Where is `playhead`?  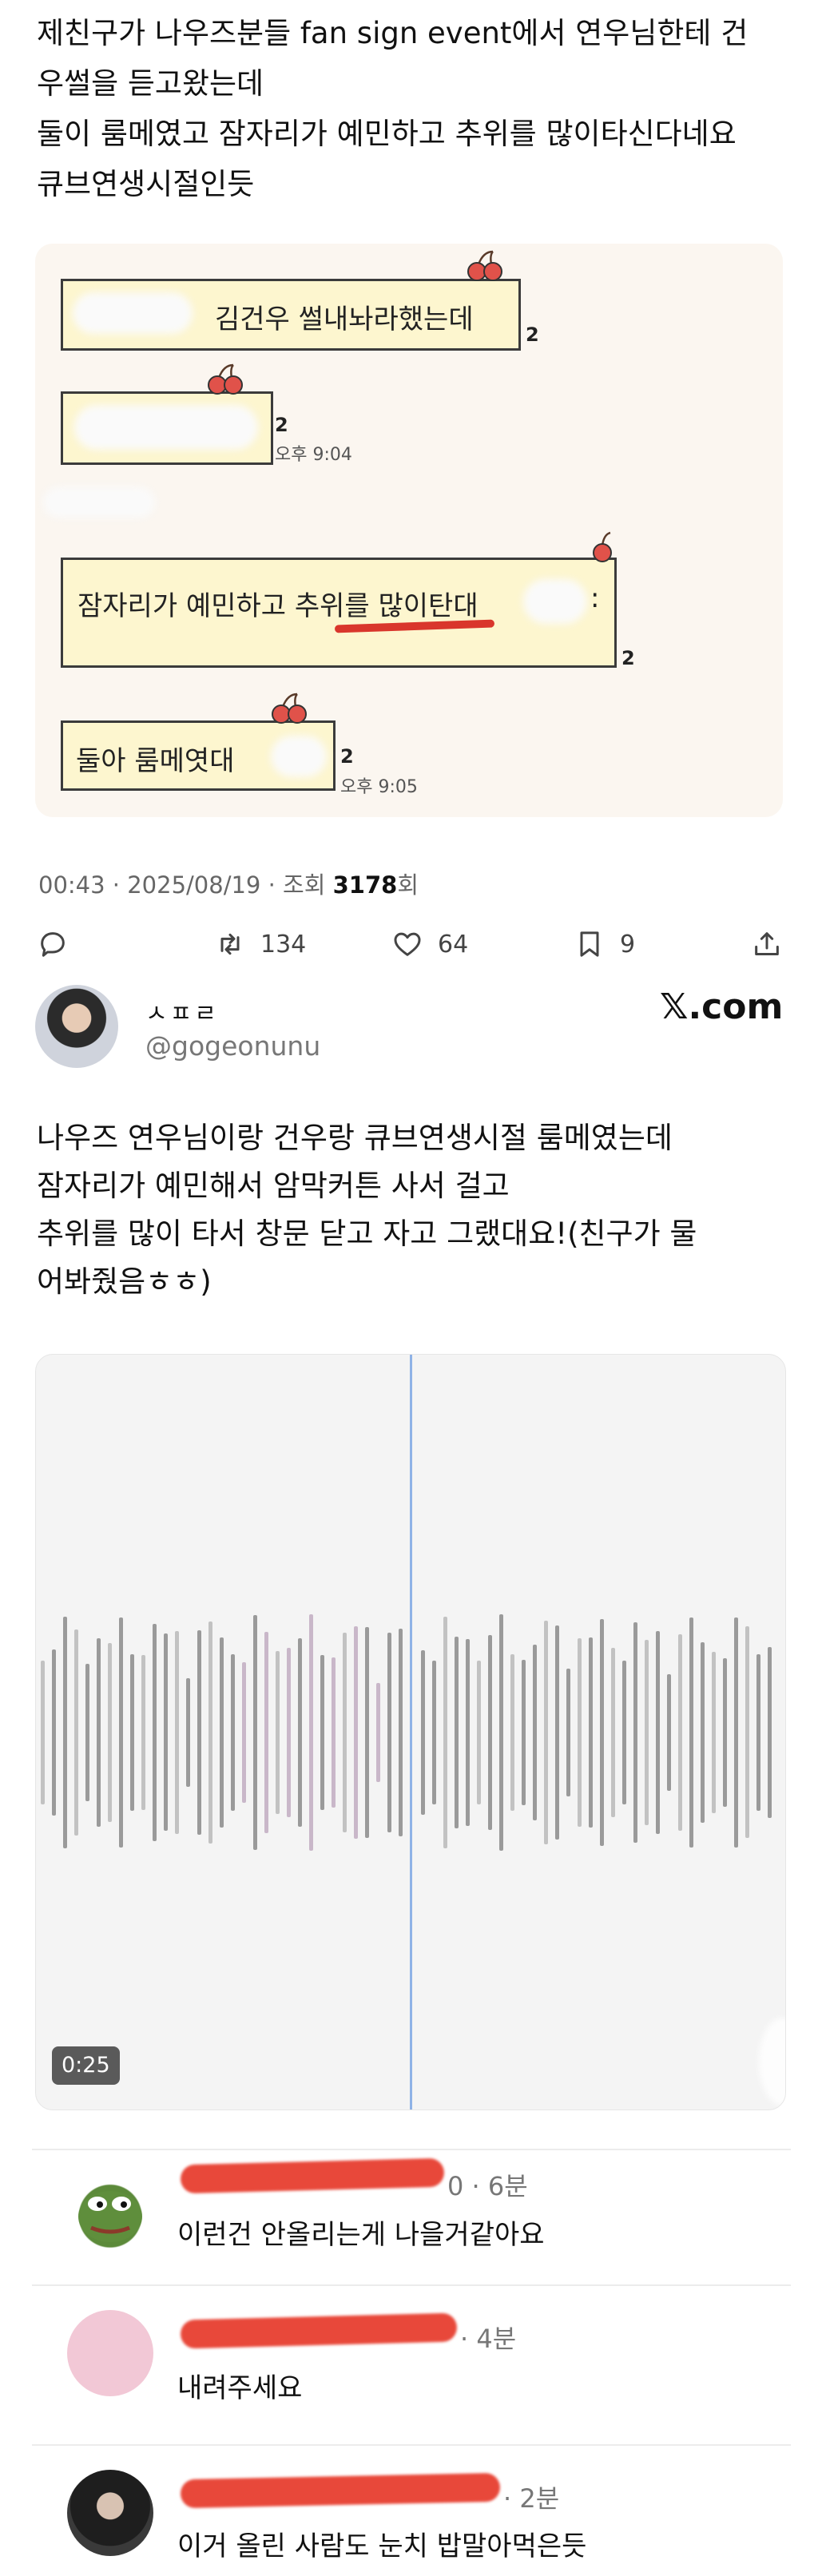
playhead is located at coordinates (411, 1732).